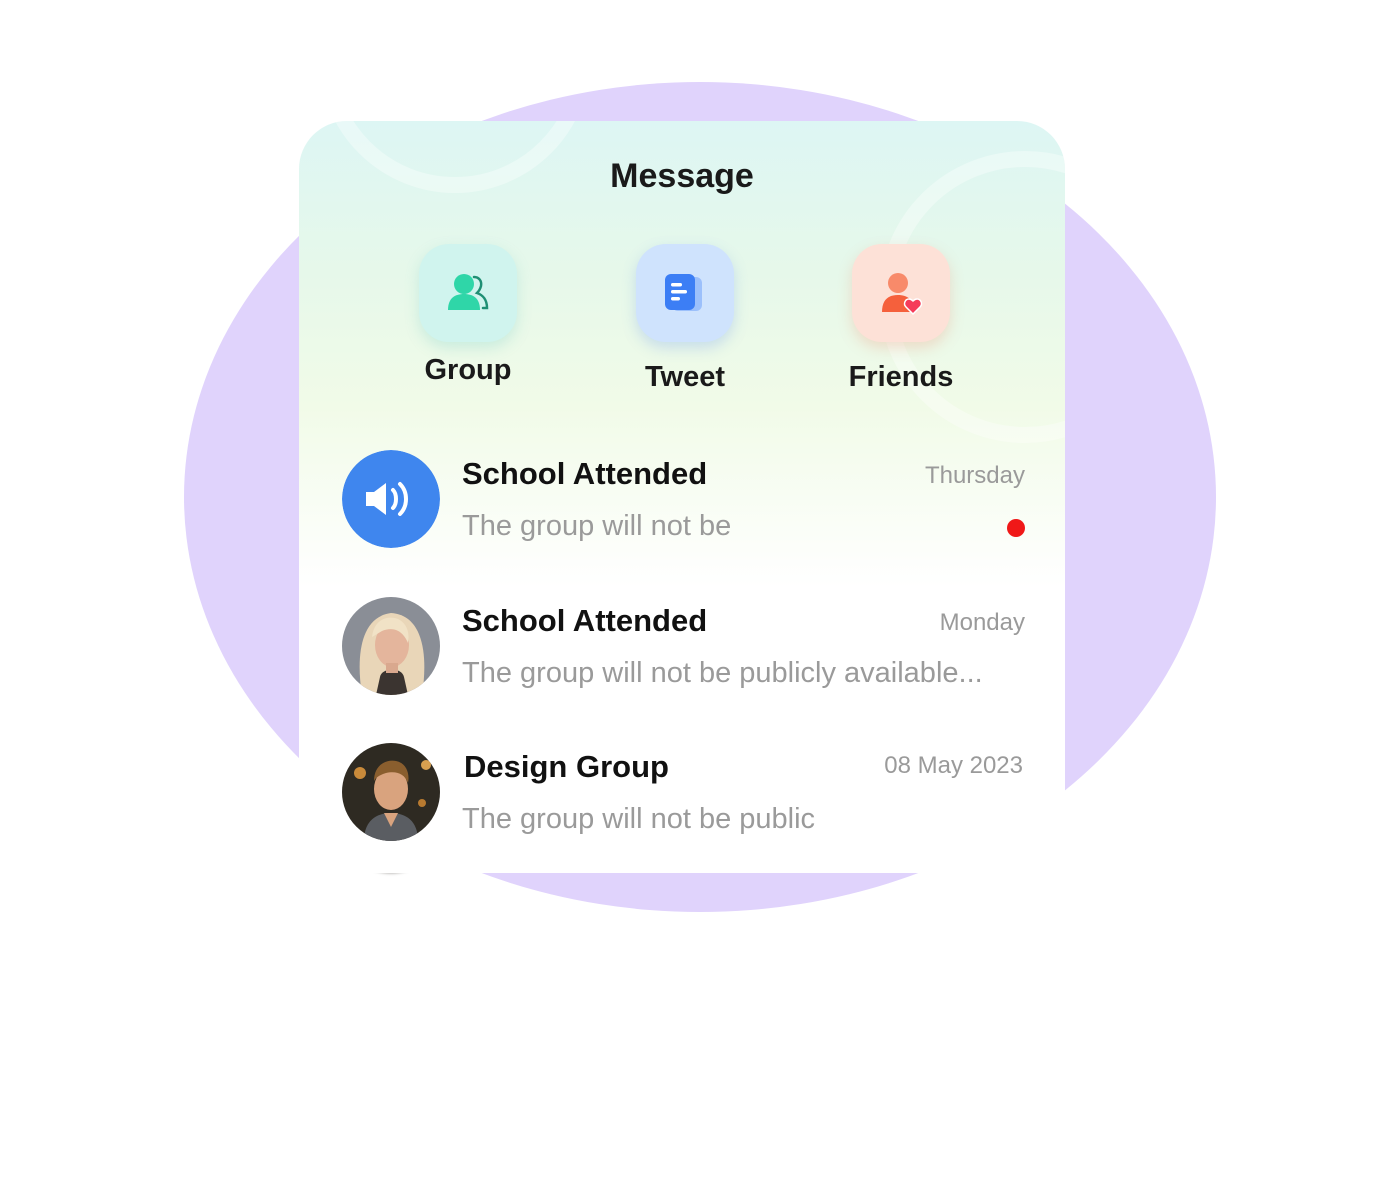 The height and width of the screenshot is (1200, 1400). I want to click on page-title: Message, so click(682, 176).